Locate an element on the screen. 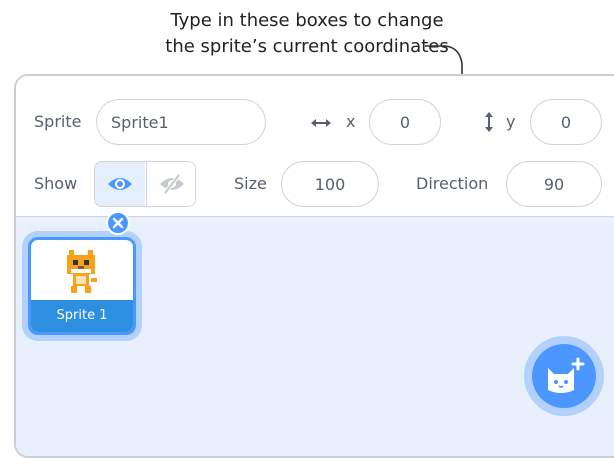  size-label: Size is located at coordinates (250, 183).